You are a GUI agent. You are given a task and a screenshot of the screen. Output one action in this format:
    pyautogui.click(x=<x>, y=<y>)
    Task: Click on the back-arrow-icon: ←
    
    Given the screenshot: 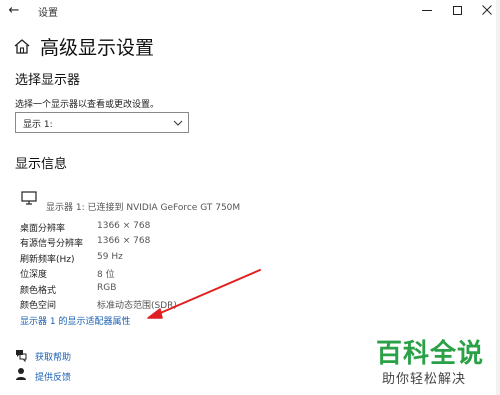 What is the action you would take?
    pyautogui.click(x=14, y=11)
    